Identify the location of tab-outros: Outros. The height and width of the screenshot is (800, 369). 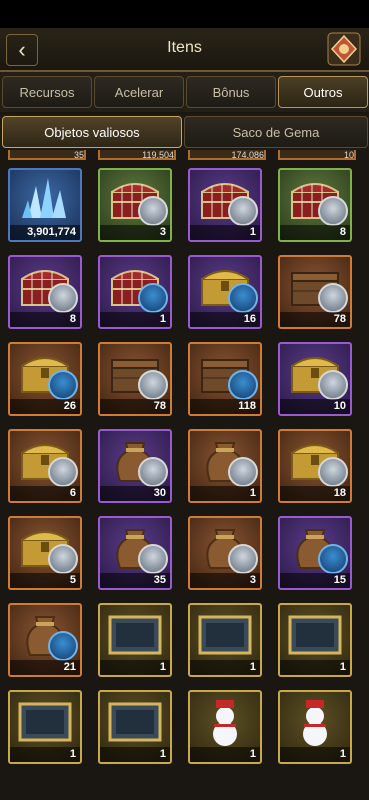
(323, 92).